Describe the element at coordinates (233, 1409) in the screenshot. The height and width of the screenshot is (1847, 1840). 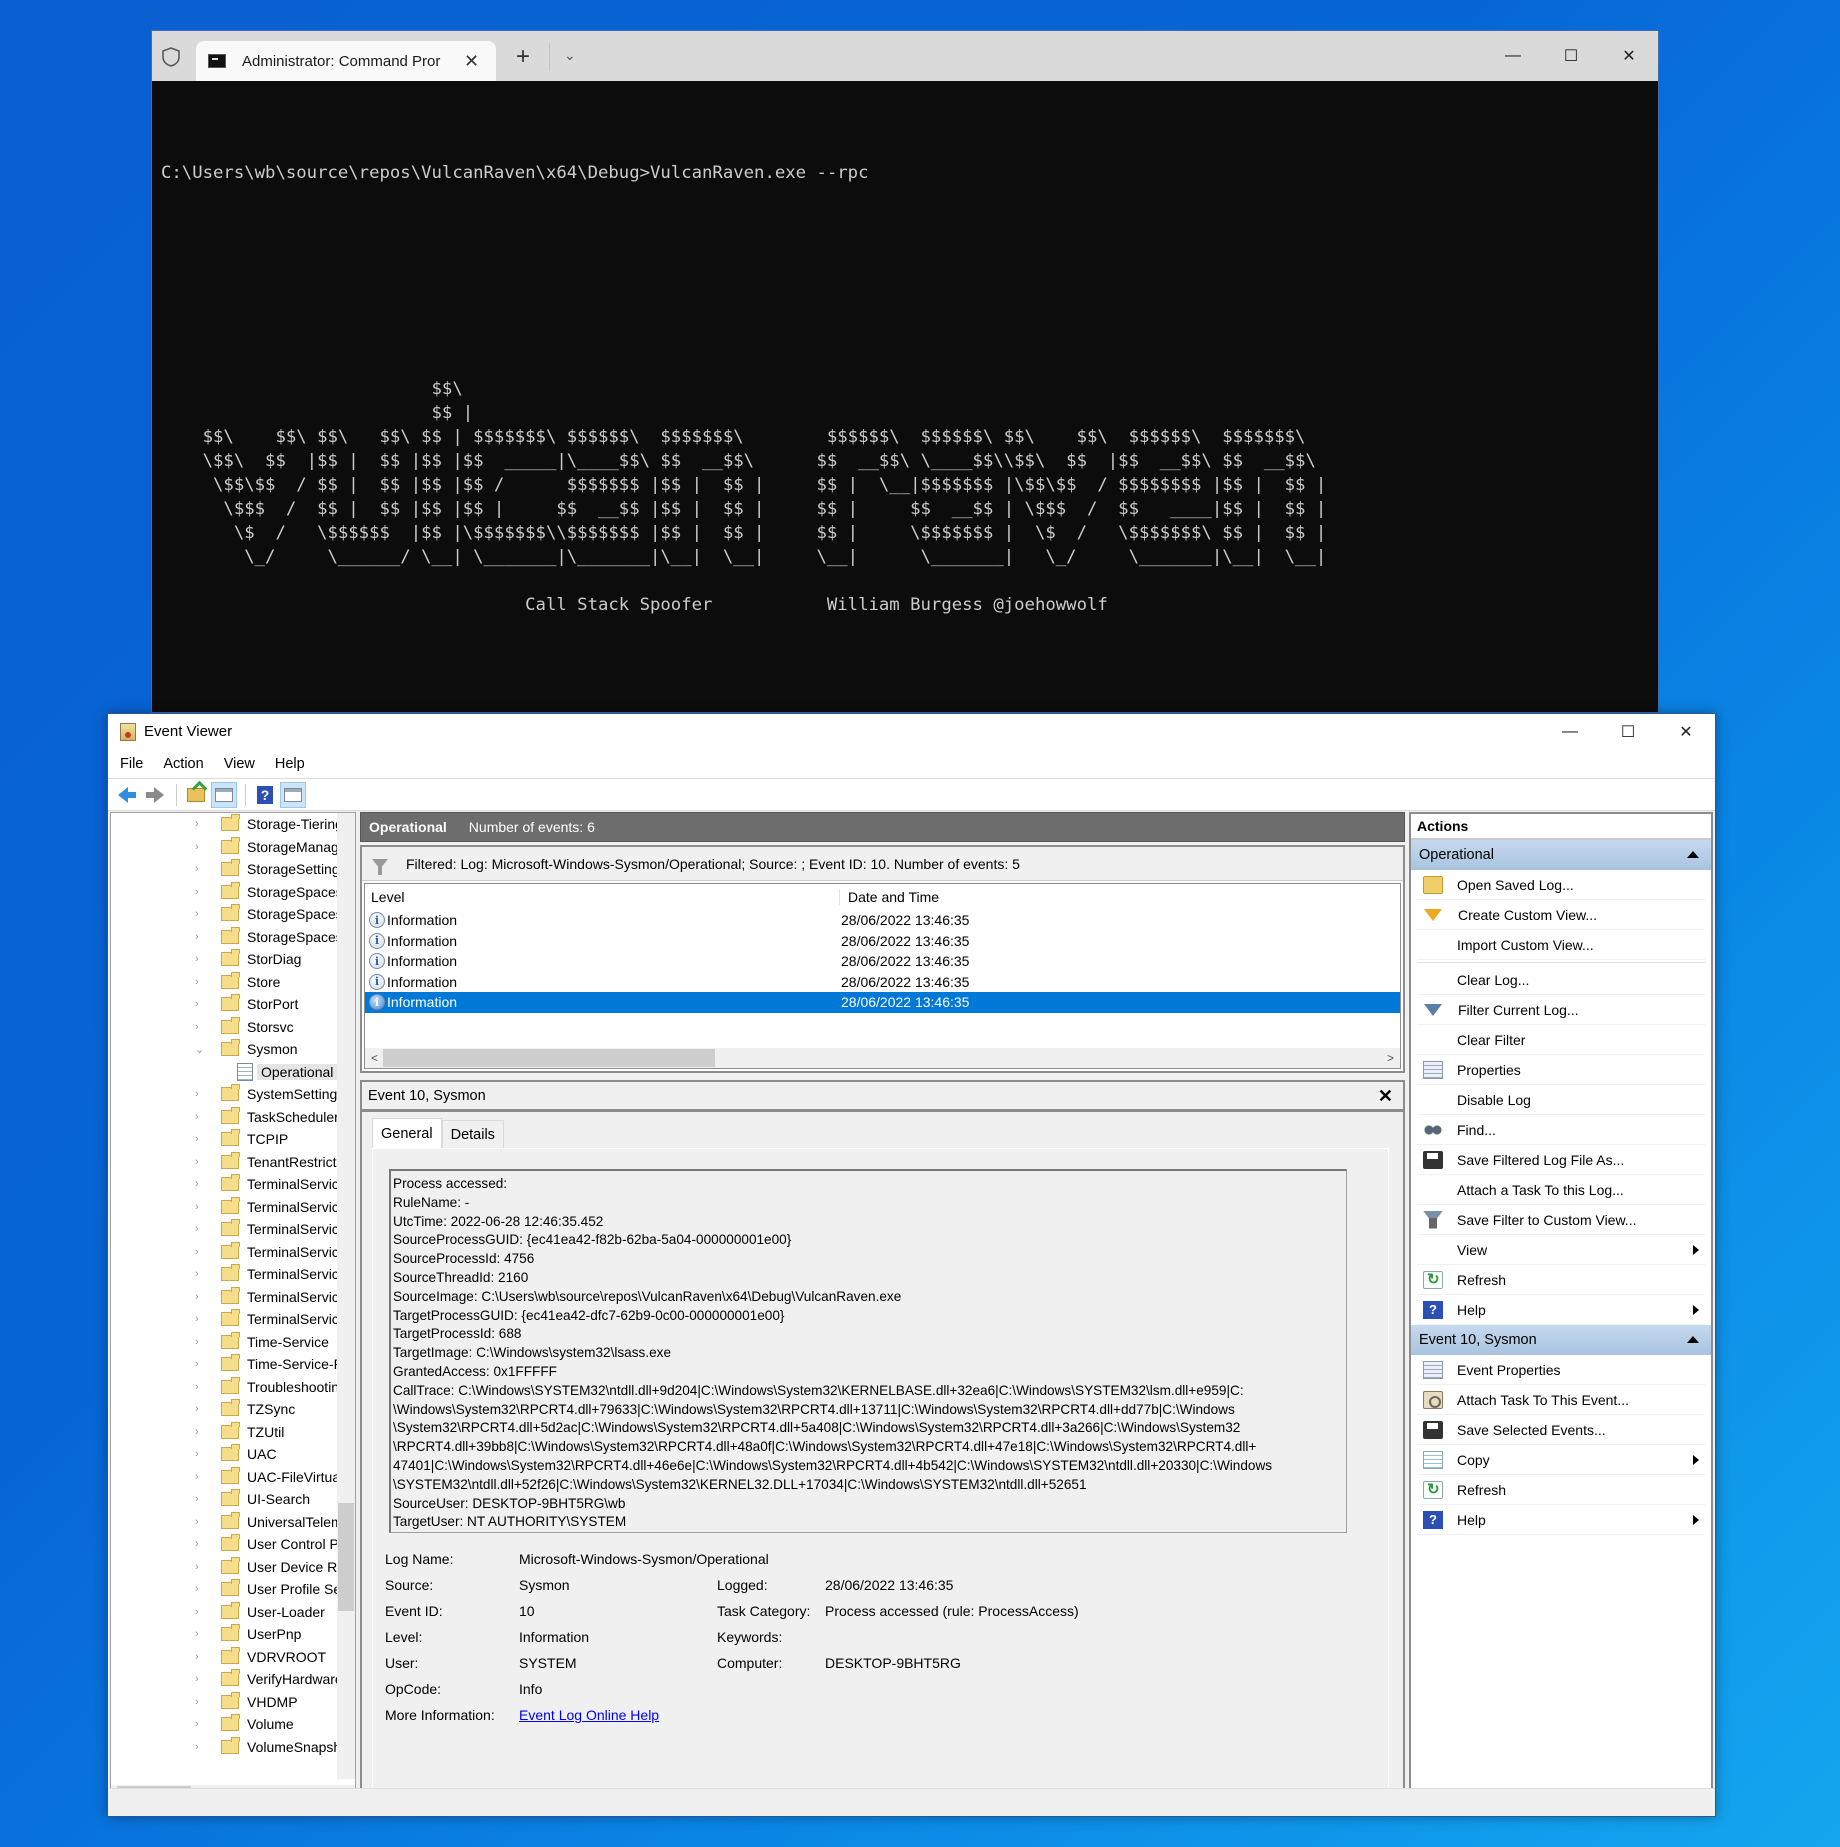
I see `tree-item: › TZSync` at that location.